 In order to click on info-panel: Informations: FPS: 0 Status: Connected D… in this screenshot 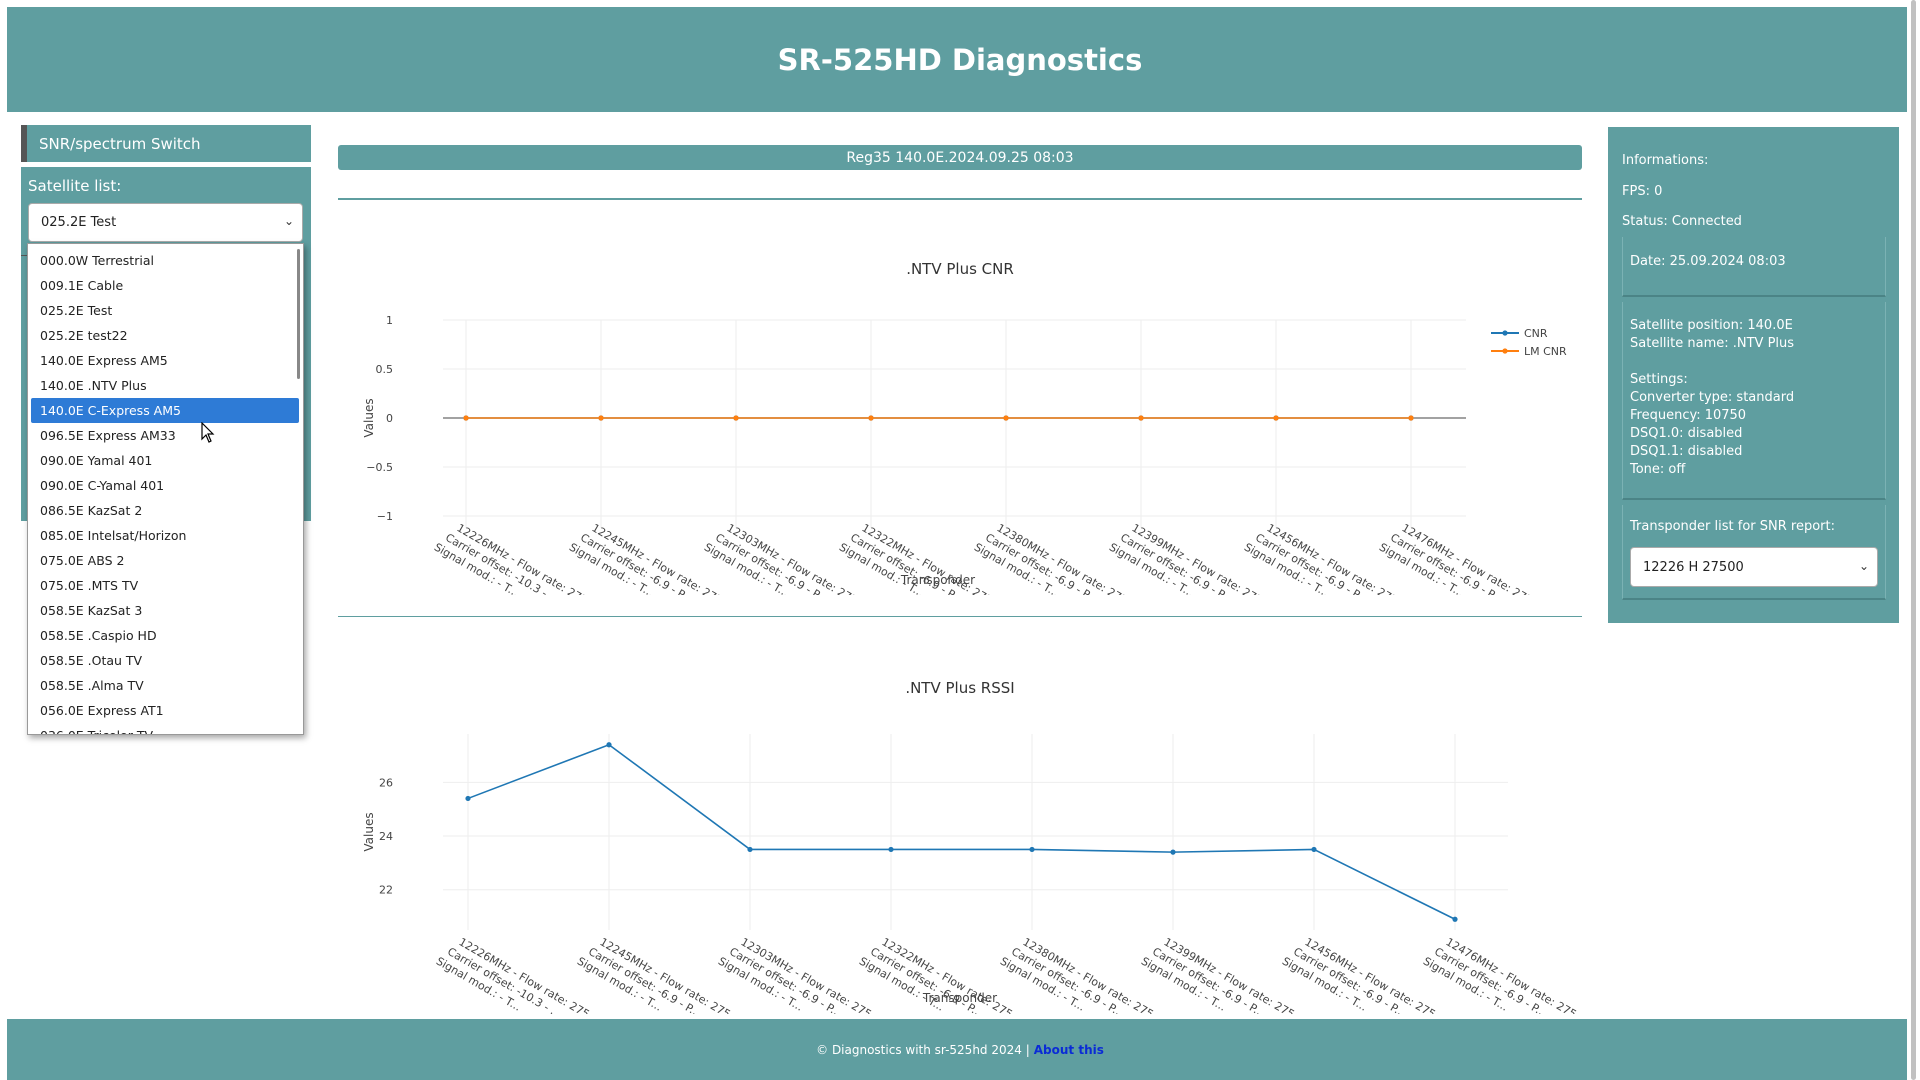, I will do `click(1753, 375)`.